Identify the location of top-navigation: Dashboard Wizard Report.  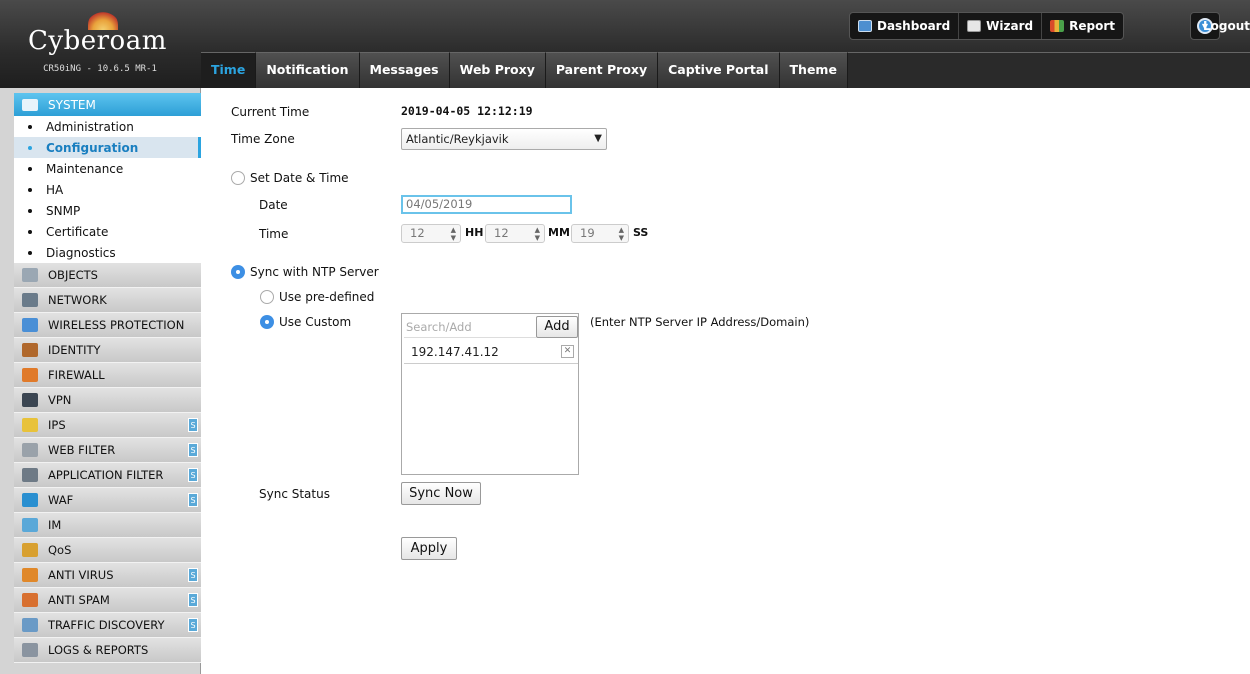
(986, 26).